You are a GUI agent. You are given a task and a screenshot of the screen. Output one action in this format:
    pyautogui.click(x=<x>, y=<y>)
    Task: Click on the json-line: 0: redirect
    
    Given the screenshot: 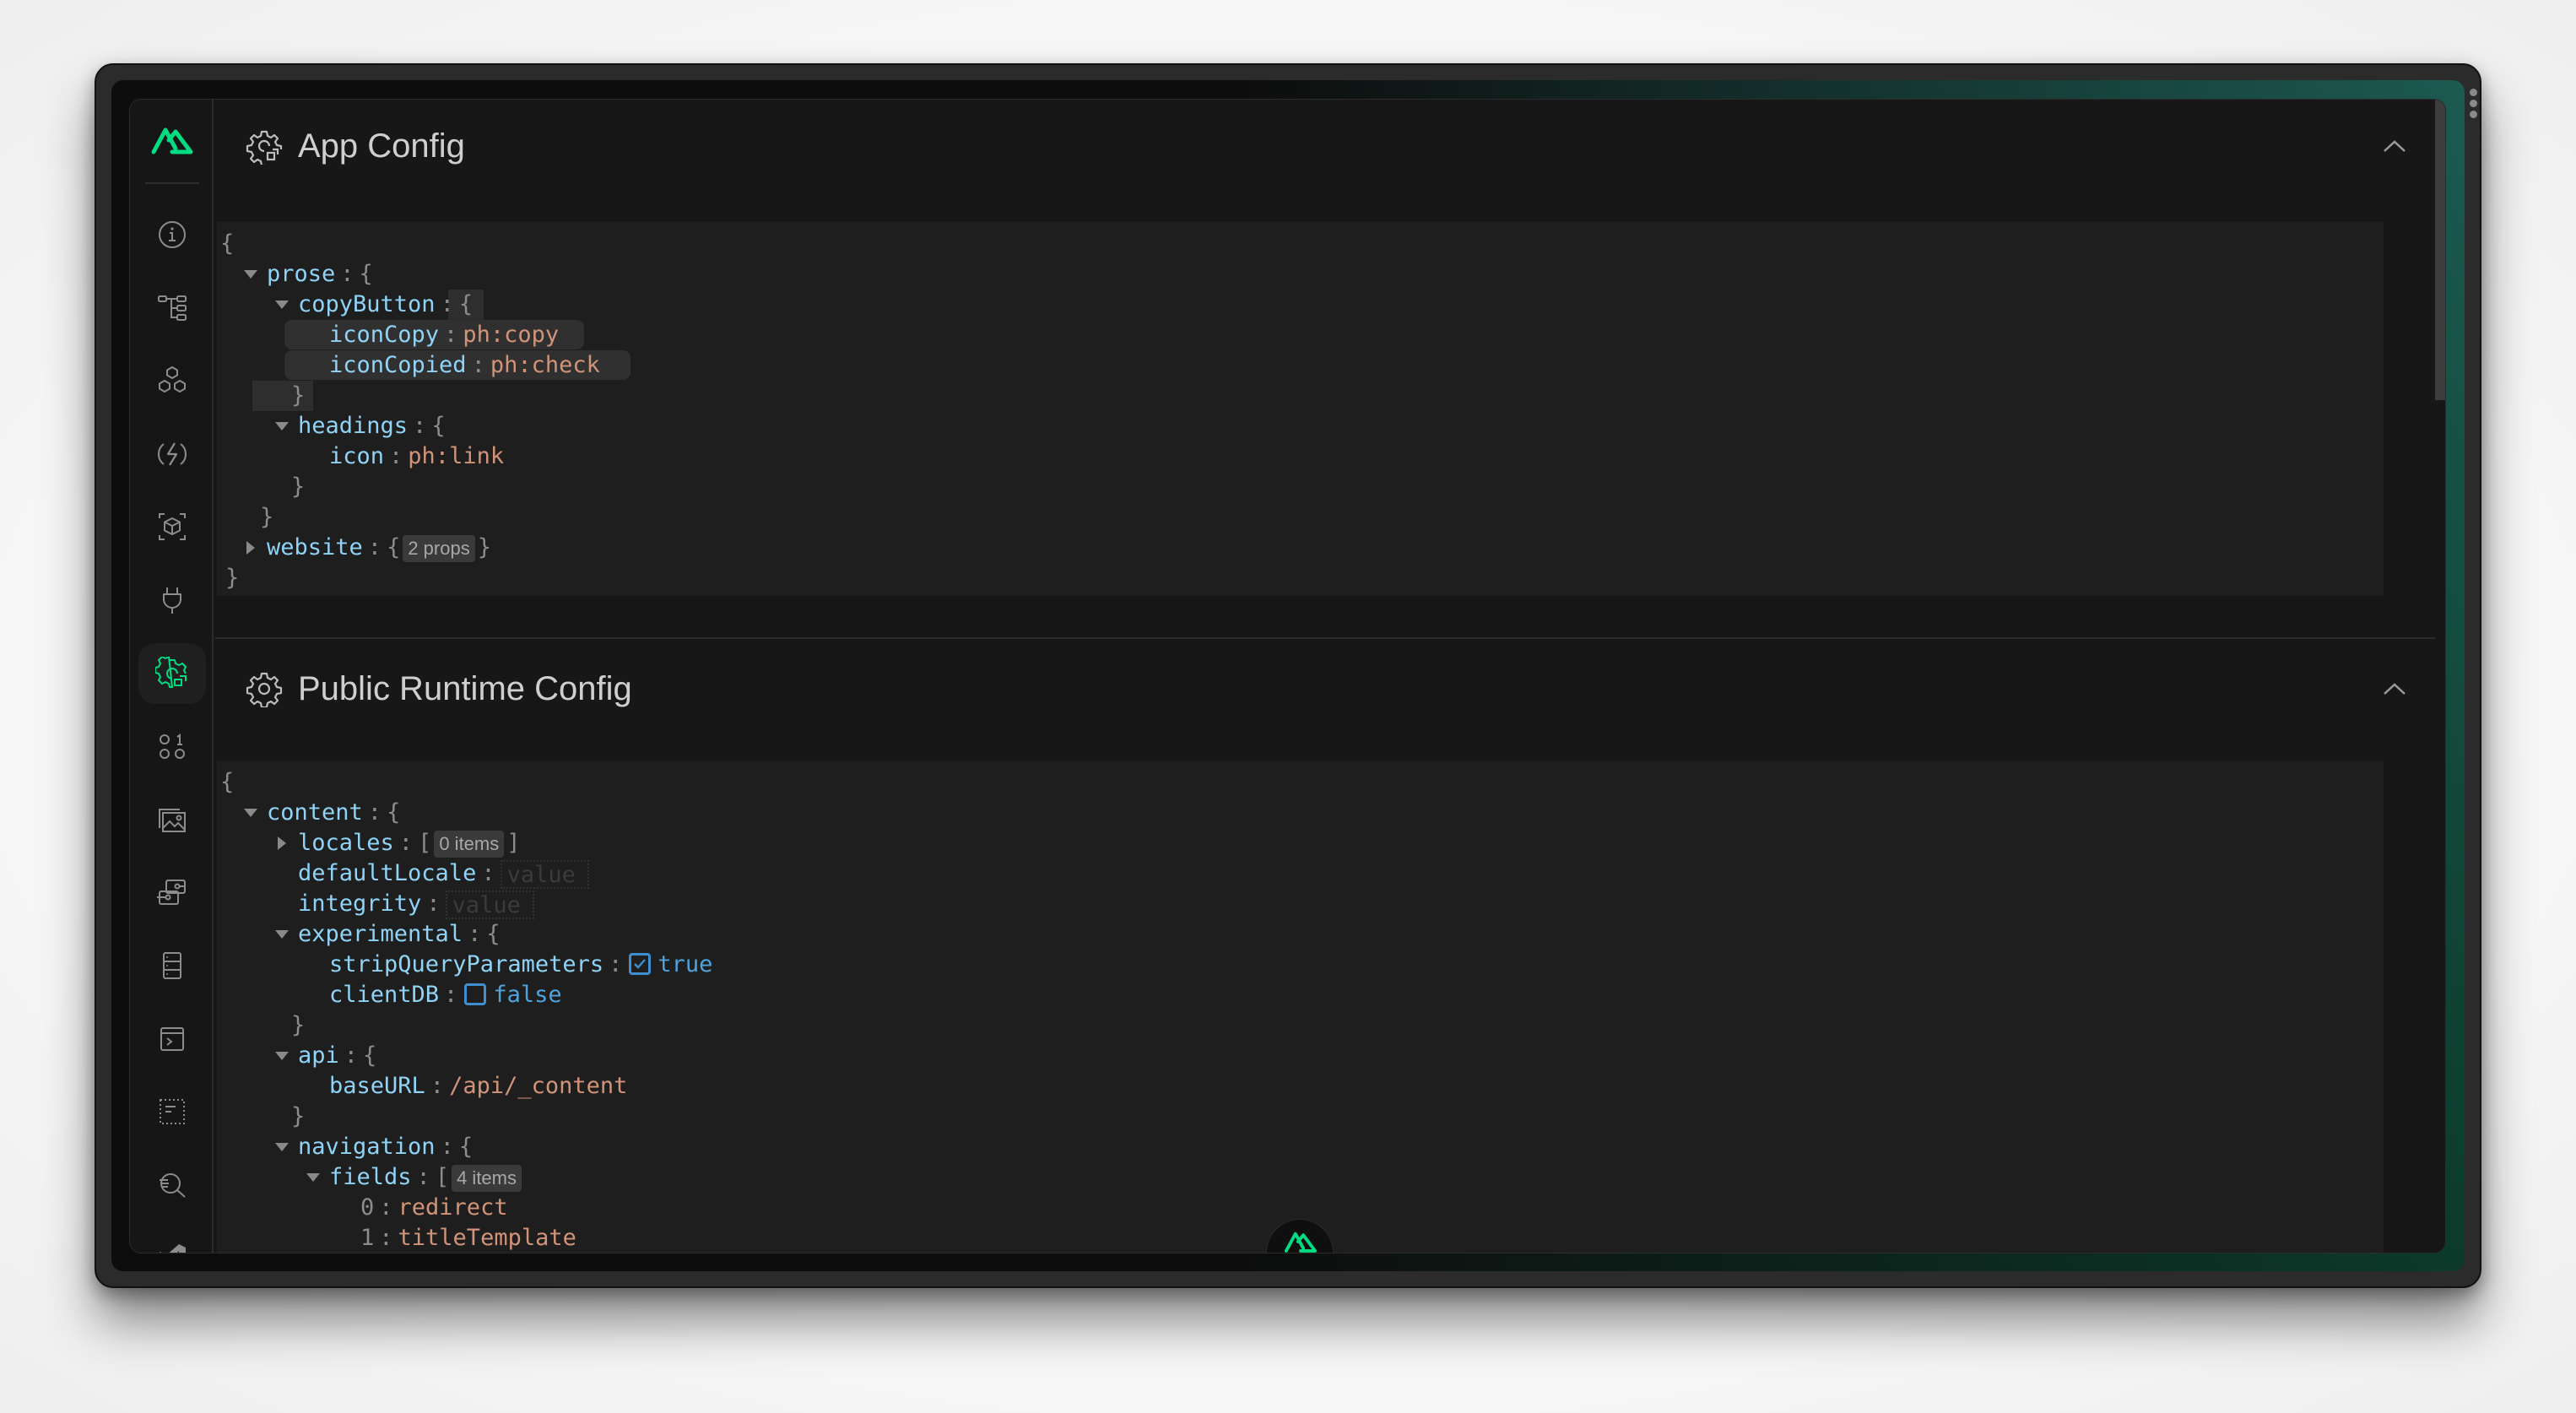 What is the action you would take?
    pyautogui.click(x=1300, y=1208)
    